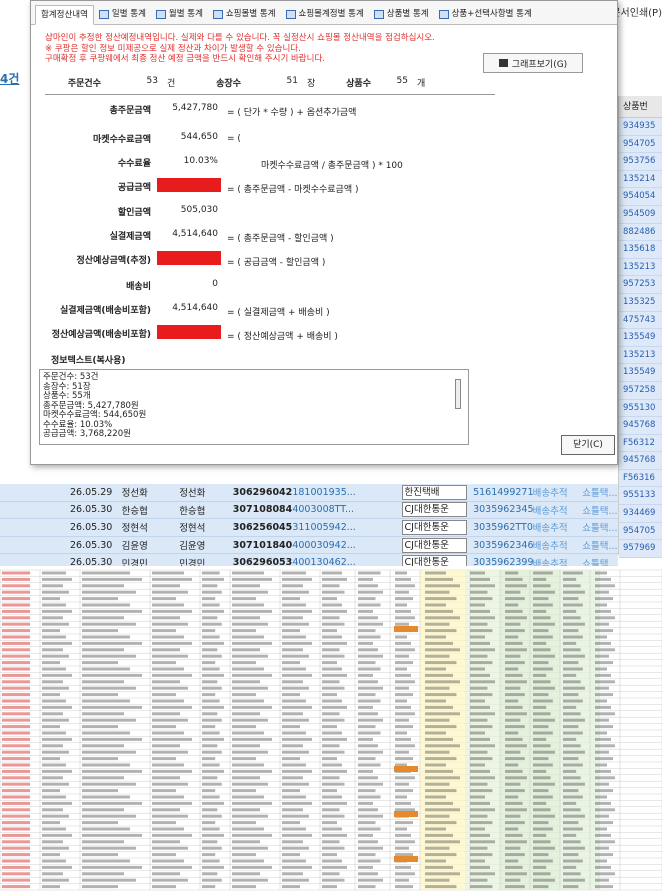 Image resolution: width=662 pixels, height=896 pixels. Describe the element at coordinates (640, 285) in the screenshot. I see `product-number-cell: 957253` at that location.